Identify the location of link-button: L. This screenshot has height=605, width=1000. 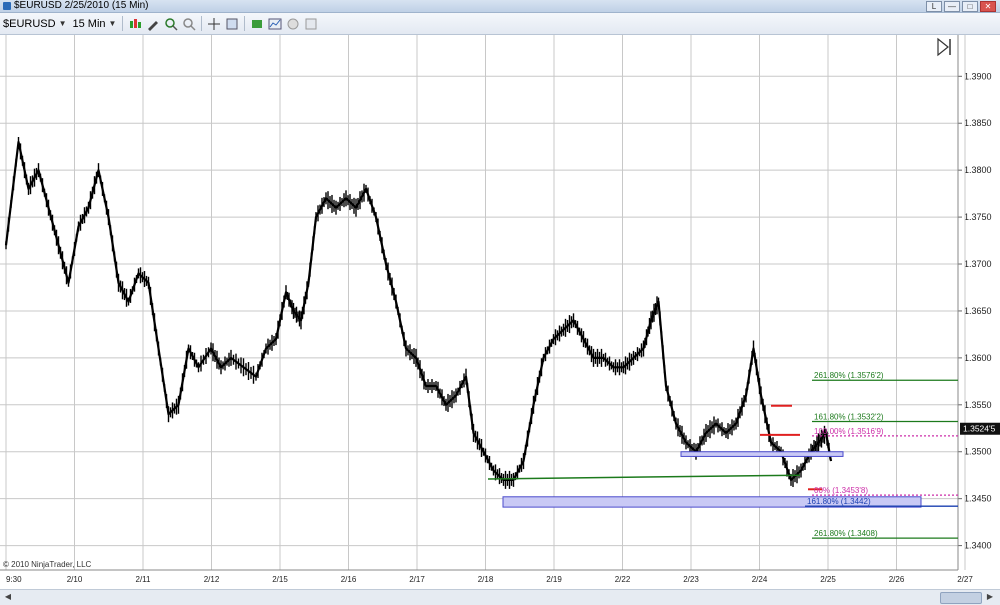
(934, 6).